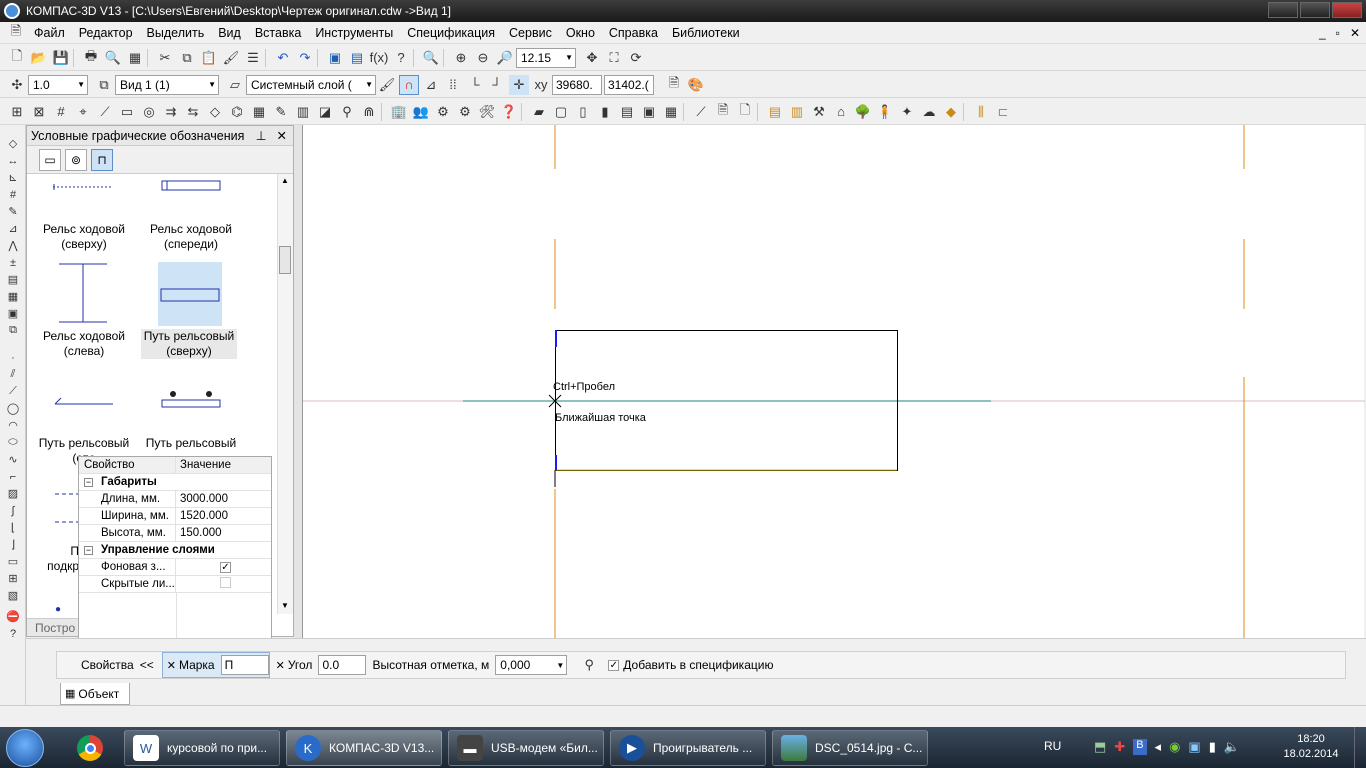 The image size is (1366, 768). I want to click on lib-column-icon: ▯, so click(583, 112).